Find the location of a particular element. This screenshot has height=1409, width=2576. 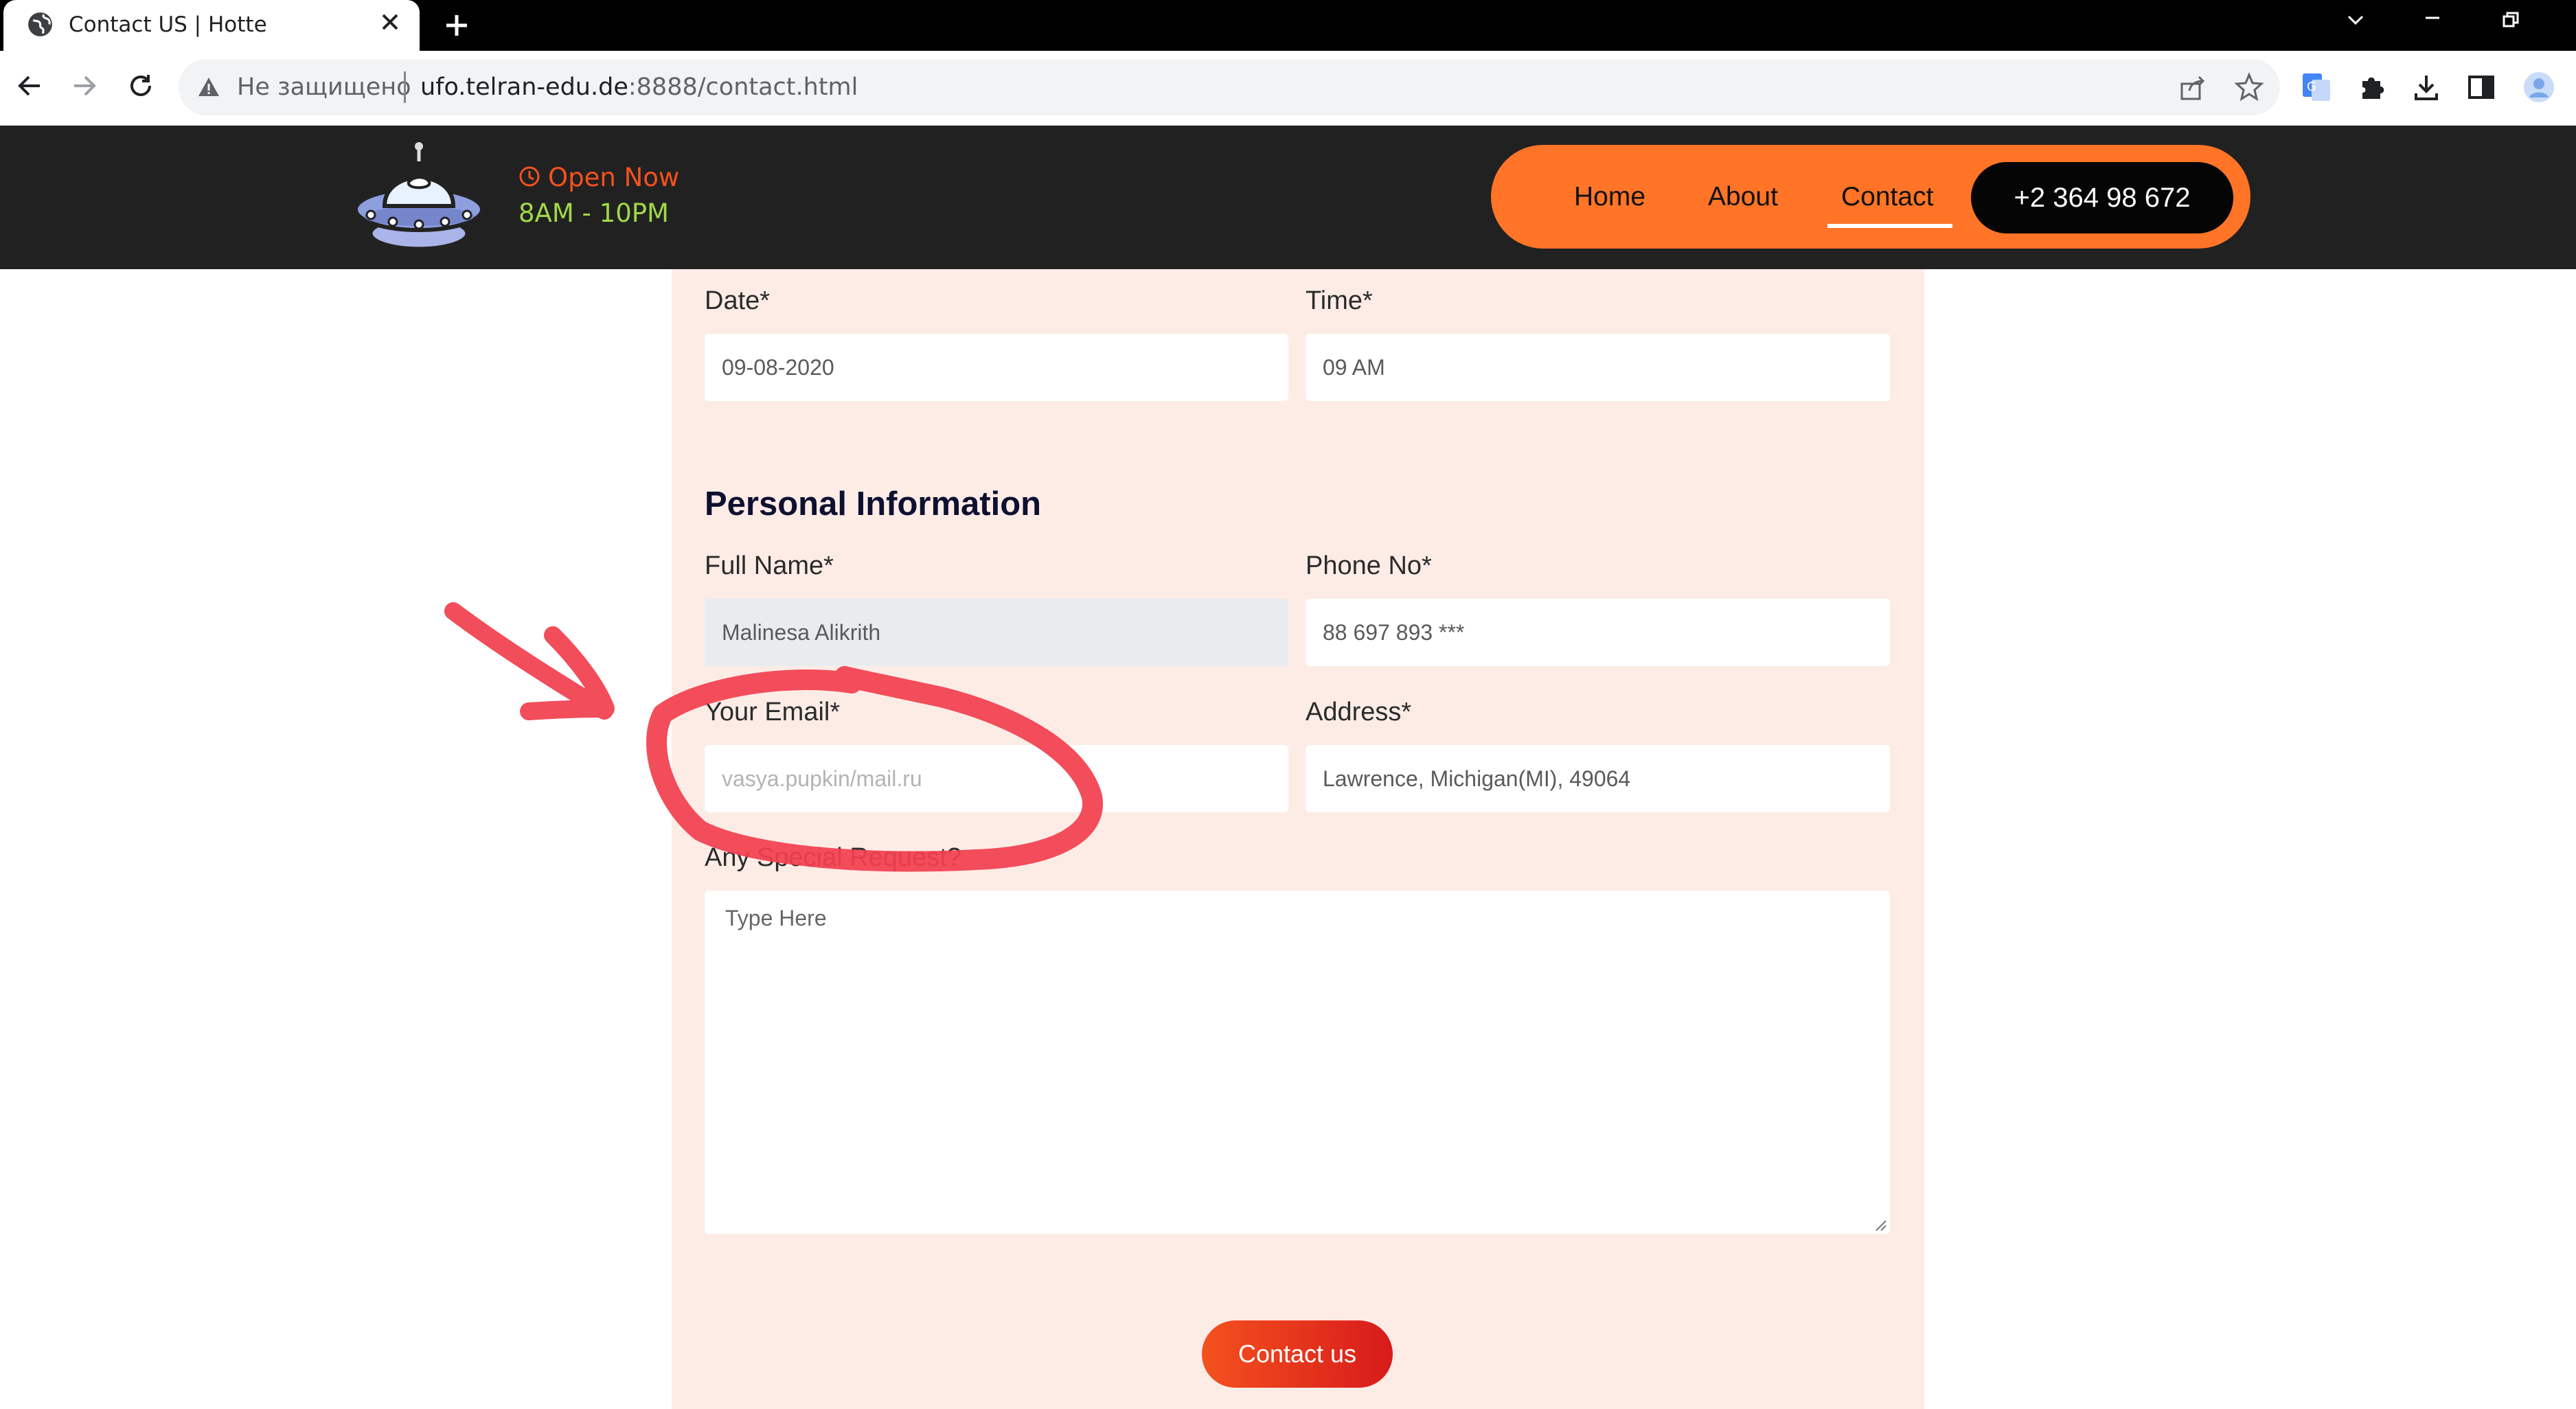

personal-information-heading: Personal Information is located at coordinates (873, 504).